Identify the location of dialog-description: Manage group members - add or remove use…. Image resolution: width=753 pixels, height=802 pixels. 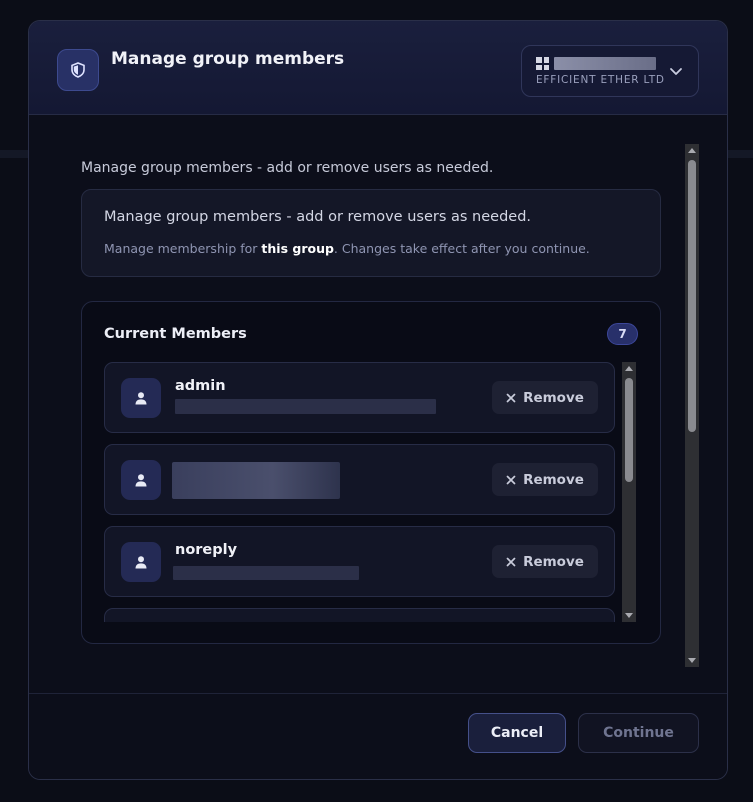
(287, 168).